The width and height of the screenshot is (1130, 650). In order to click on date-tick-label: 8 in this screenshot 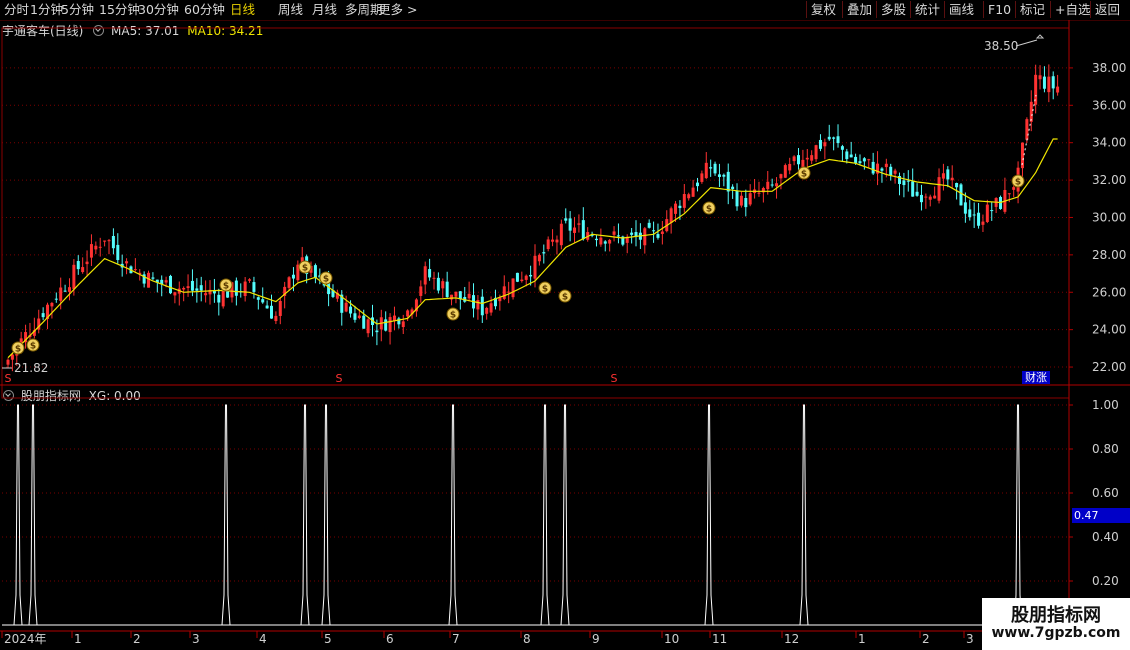, I will do `click(527, 639)`.